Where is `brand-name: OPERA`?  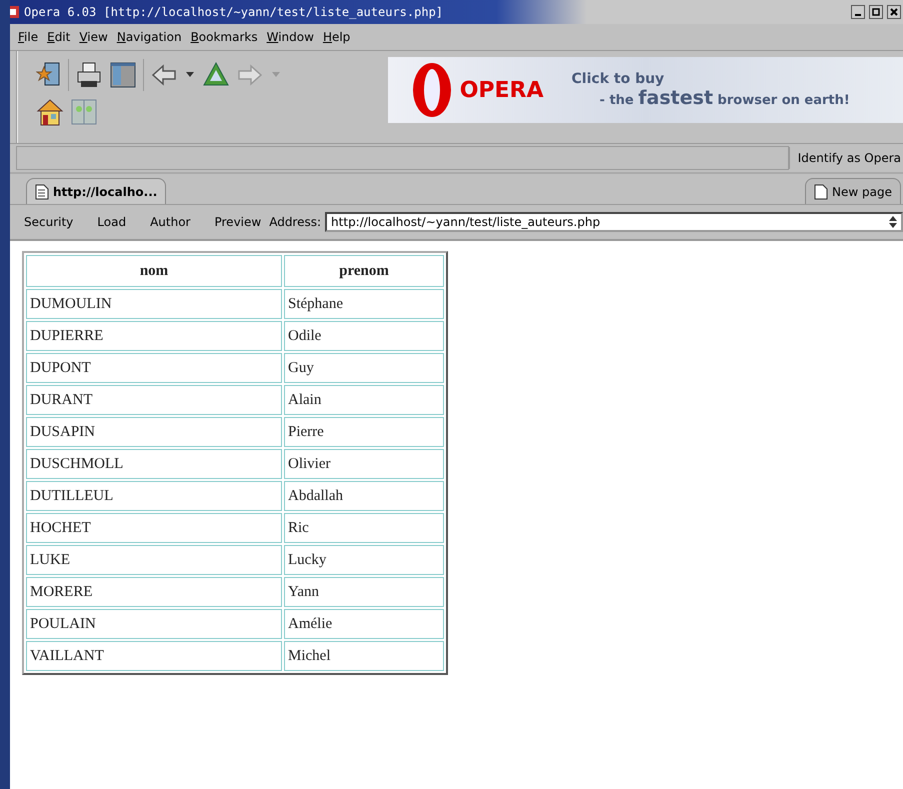
brand-name: OPERA is located at coordinates (502, 90).